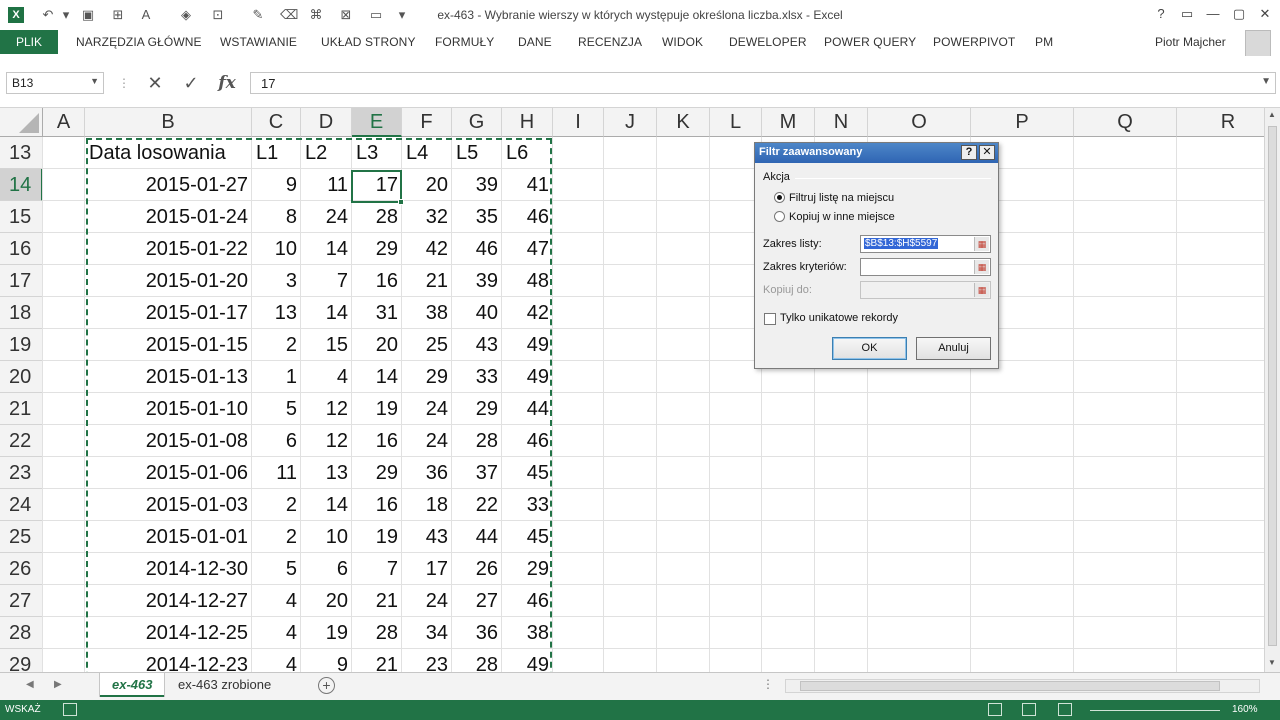  What do you see at coordinates (21, 185) in the screenshot?
I see `row-header-14: 14` at bounding box center [21, 185].